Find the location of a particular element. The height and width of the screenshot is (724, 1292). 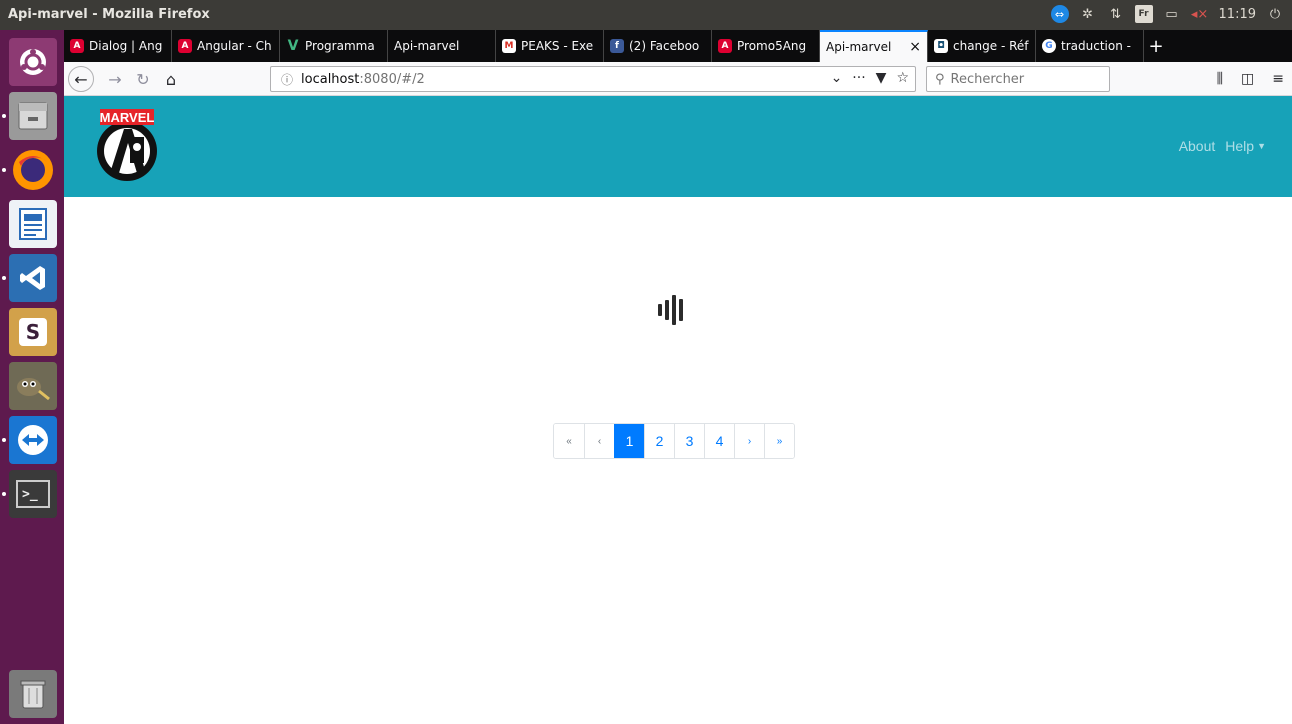

back-arrow-icon: ← is located at coordinates (81, 79).